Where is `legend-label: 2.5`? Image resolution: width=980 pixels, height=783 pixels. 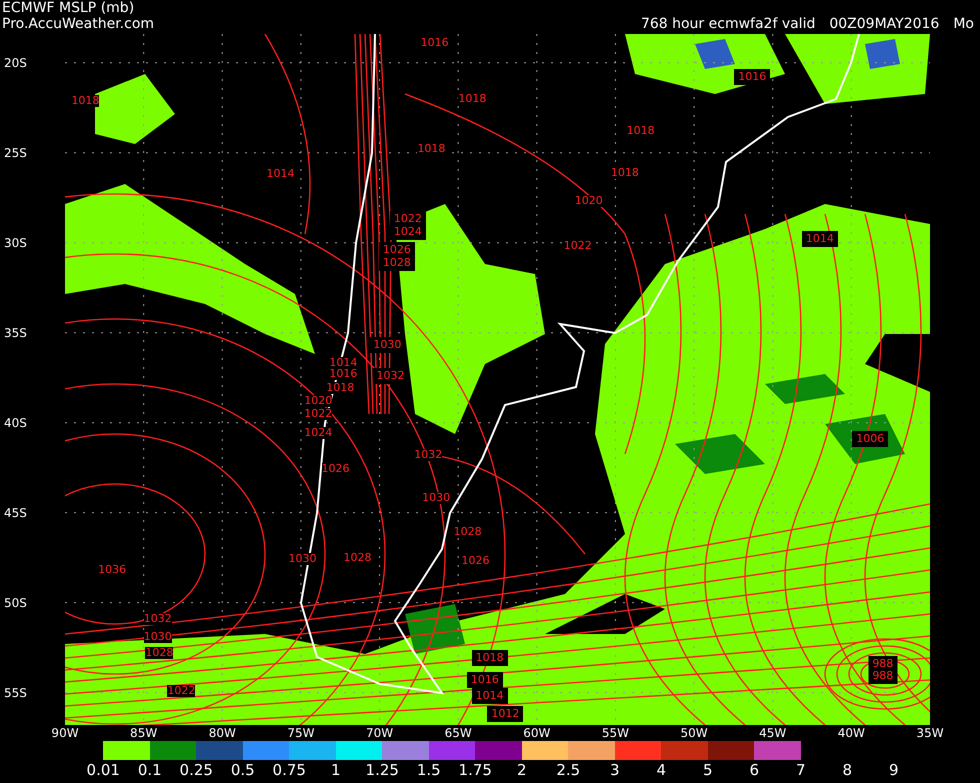 legend-label: 2.5 is located at coordinates (568, 770).